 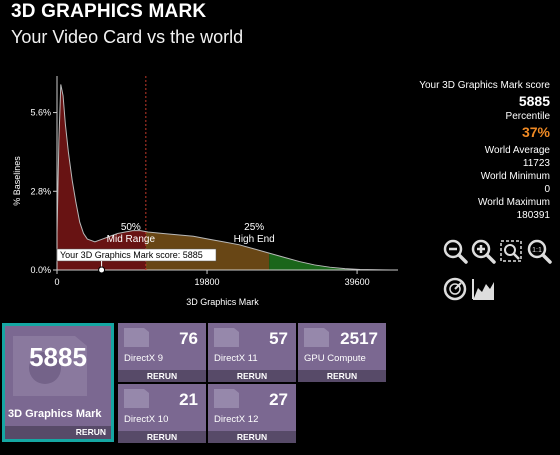 What do you see at coordinates (335, 358) in the screenshot?
I see `tile-name: GPU Compute` at bounding box center [335, 358].